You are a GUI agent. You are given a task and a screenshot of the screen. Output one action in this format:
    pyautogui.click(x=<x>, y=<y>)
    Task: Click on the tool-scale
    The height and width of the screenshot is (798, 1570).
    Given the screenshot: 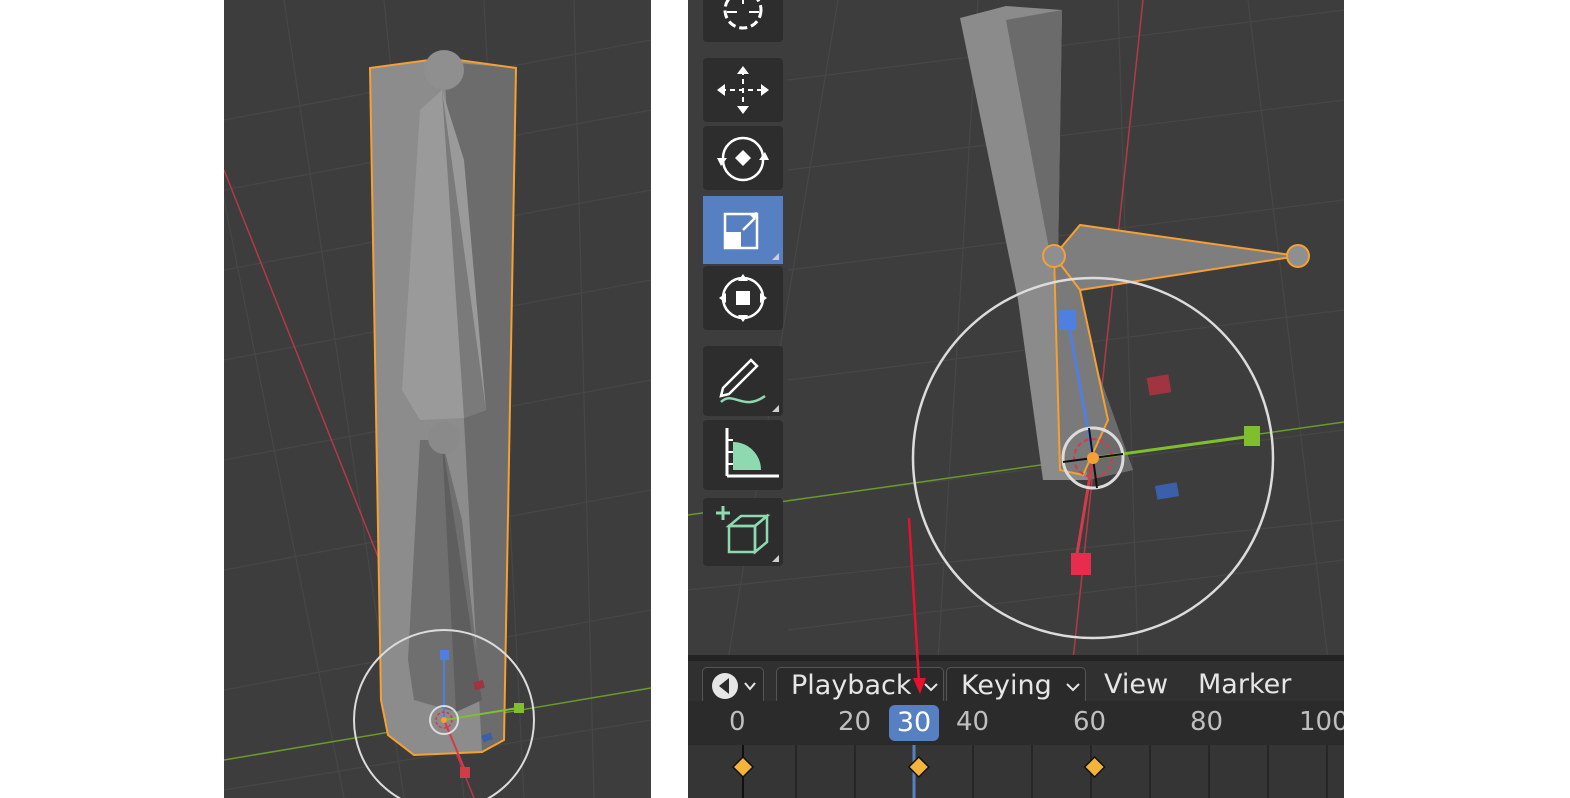 What is the action you would take?
    pyautogui.click(x=743, y=230)
    